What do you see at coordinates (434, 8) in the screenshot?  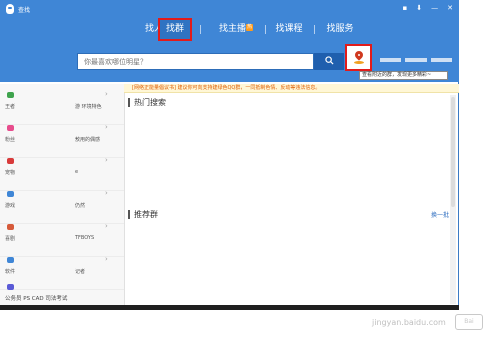 I see `minimize-icon: —` at bounding box center [434, 8].